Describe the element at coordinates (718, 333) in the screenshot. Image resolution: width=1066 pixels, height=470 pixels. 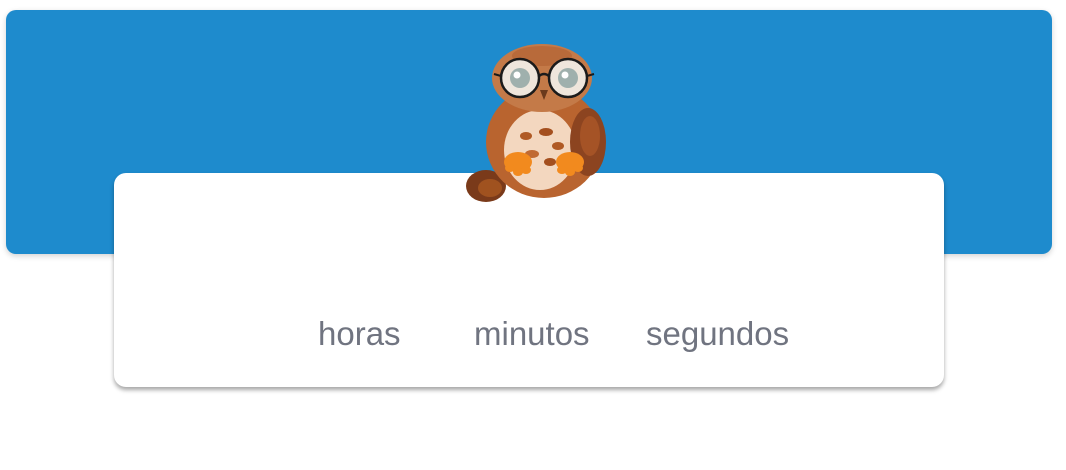
I see `seconds-label: segundos` at that location.